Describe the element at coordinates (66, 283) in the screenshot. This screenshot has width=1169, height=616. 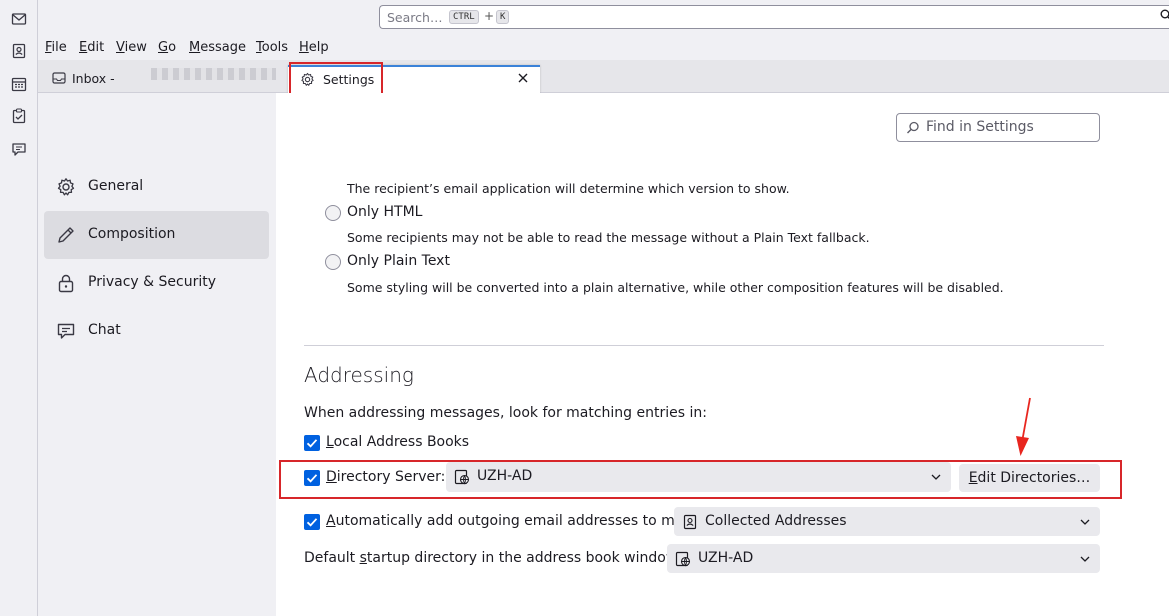
I see `lock-icon` at that location.